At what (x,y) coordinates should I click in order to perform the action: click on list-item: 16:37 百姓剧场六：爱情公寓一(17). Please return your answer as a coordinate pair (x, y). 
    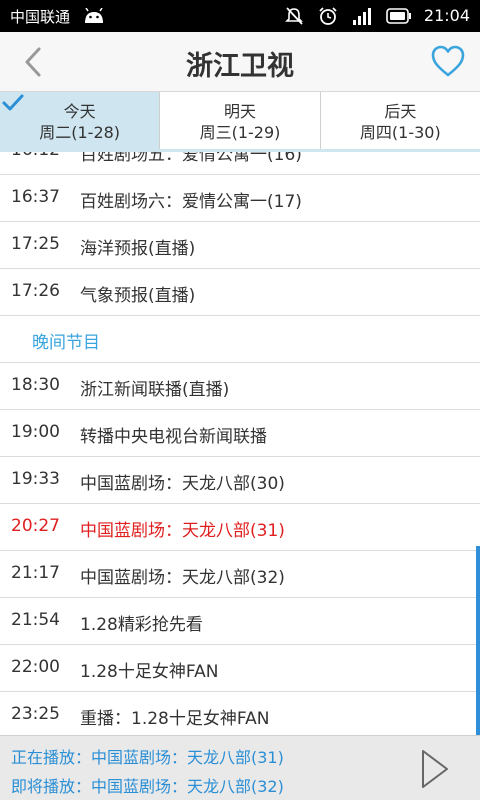
    Looking at the image, I should click on (240, 198).